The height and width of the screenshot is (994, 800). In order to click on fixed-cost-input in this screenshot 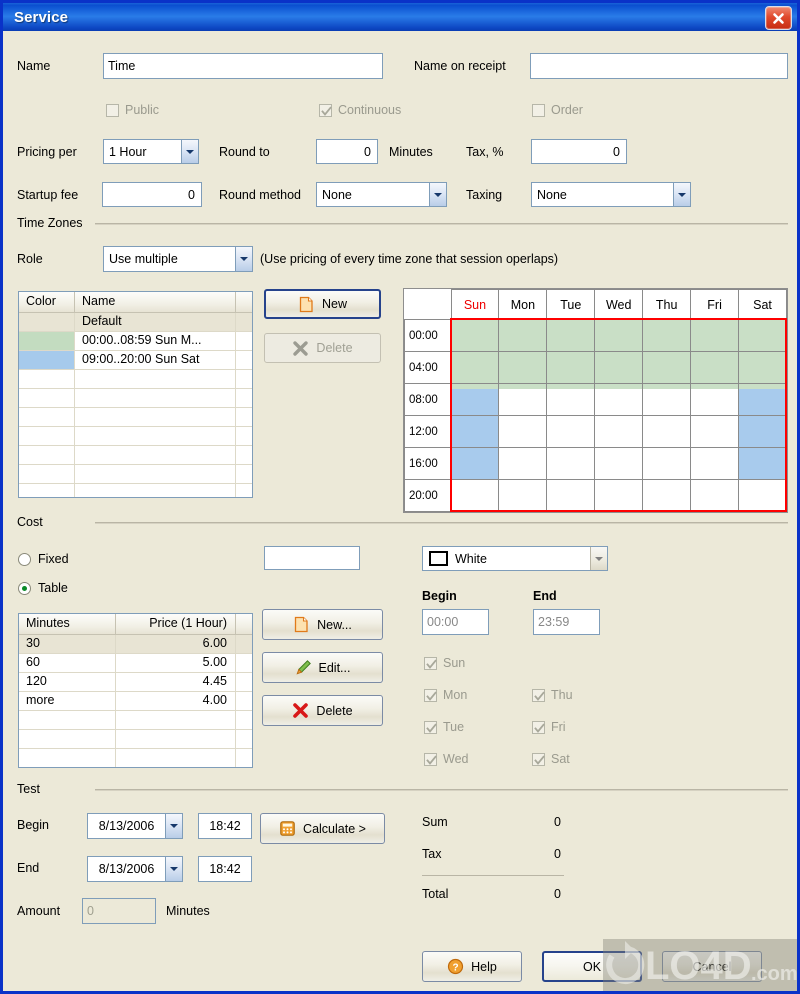, I will do `click(312, 558)`.